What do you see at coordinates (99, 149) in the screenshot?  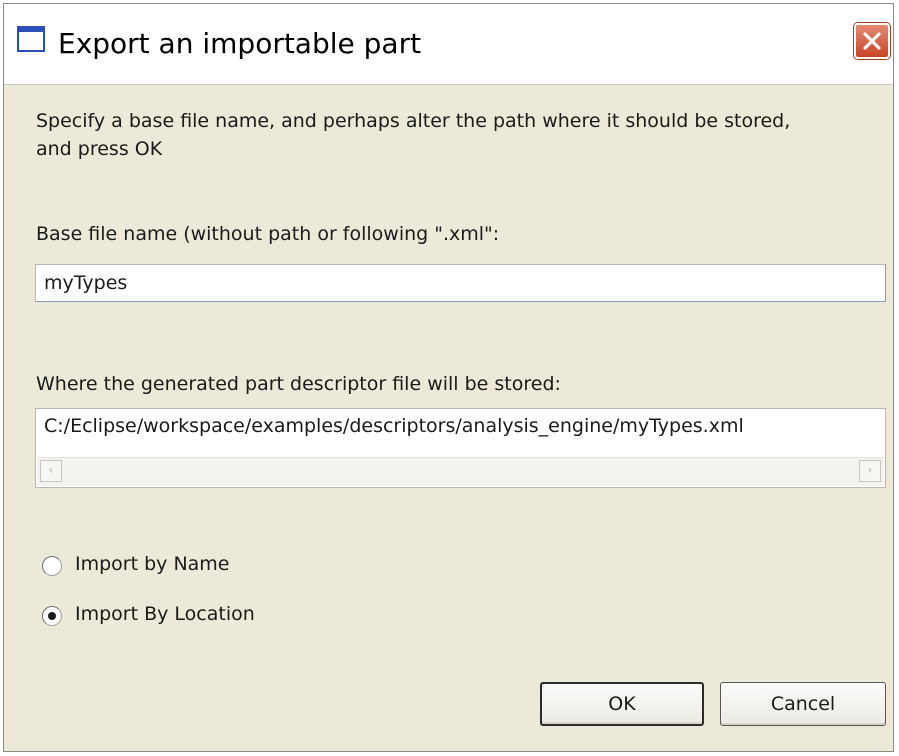 I see `instruction-line-2: and press OK` at bounding box center [99, 149].